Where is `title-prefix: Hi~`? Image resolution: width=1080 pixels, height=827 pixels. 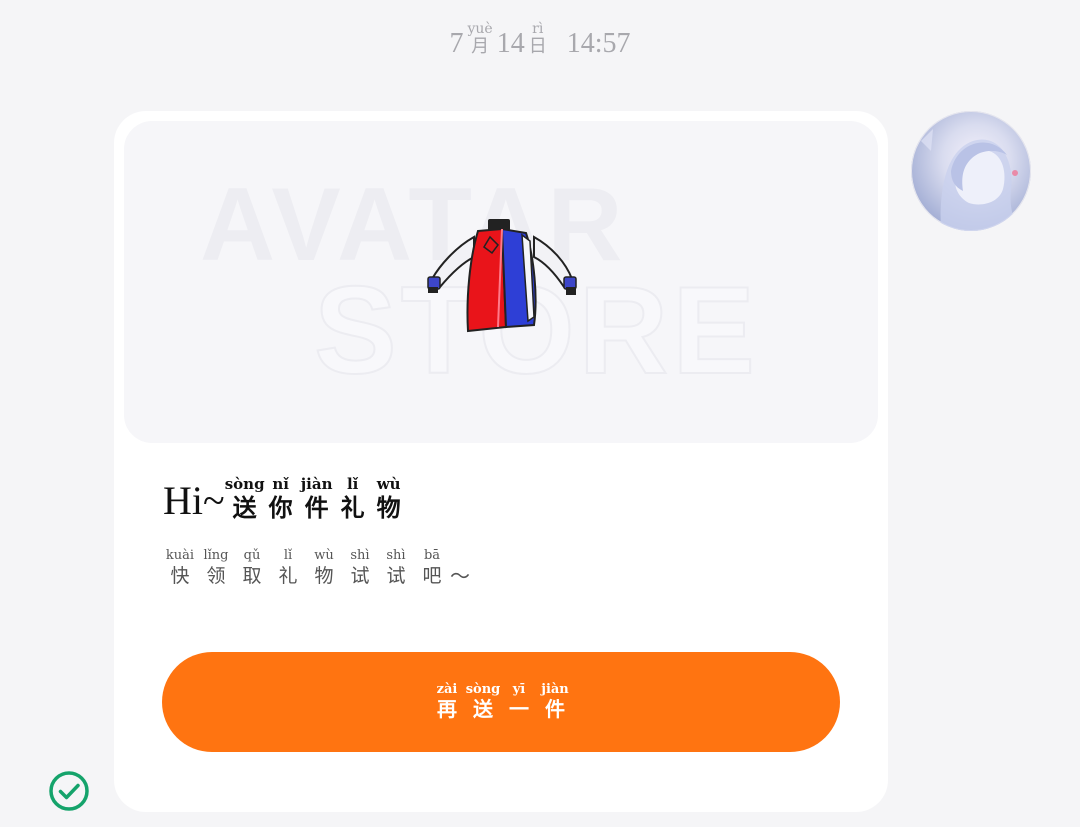
title-prefix: Hi~ is located at coordinates (194, 500).